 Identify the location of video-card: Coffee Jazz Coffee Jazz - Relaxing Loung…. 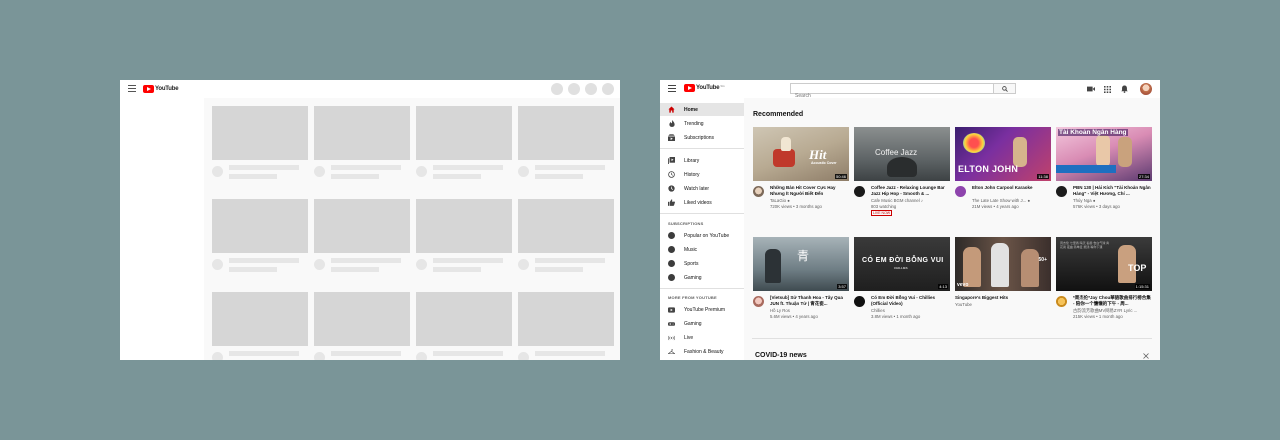
(902, 174).